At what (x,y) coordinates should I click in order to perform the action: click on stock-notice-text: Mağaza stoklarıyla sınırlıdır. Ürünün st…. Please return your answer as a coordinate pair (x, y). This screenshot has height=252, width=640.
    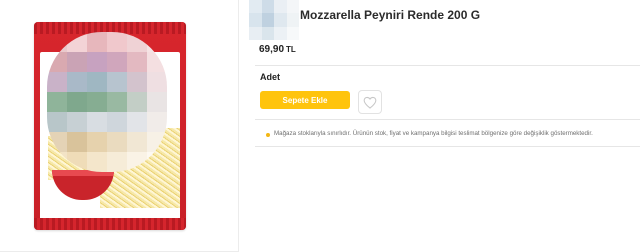
    Looking at the image, I should click on (433, 133).